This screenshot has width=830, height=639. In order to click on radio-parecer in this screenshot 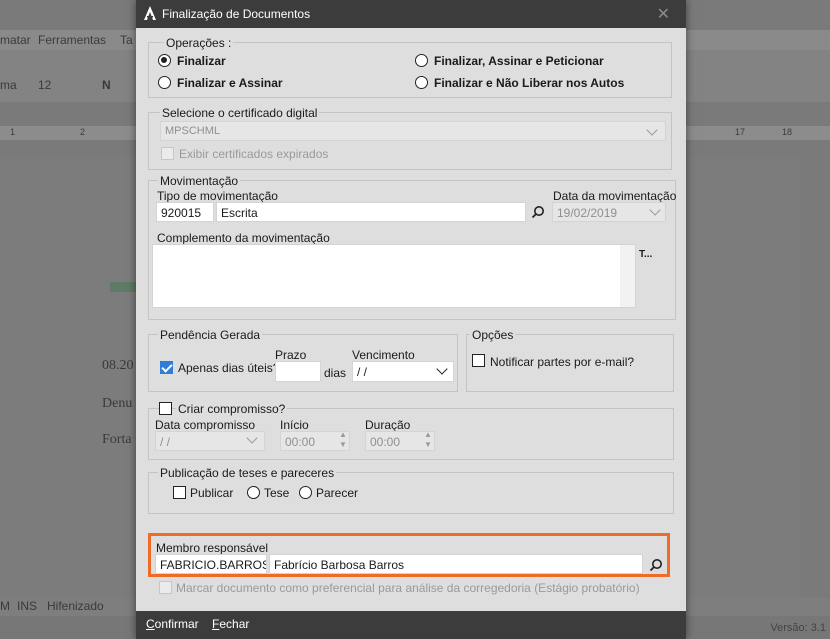, I will do `click(305, 492)`.